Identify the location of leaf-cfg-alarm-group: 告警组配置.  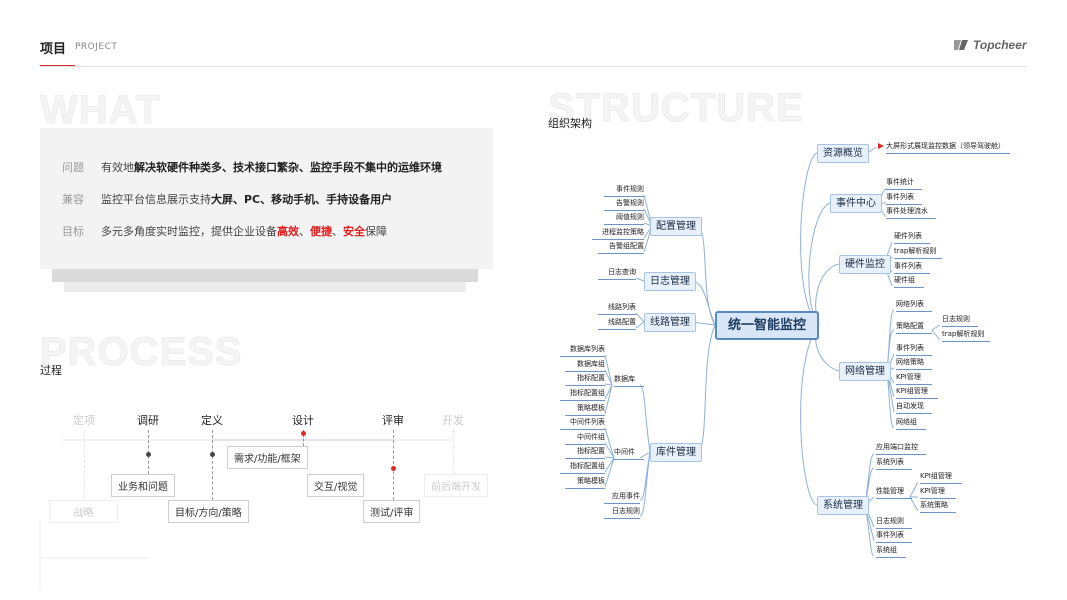
(621, 248).